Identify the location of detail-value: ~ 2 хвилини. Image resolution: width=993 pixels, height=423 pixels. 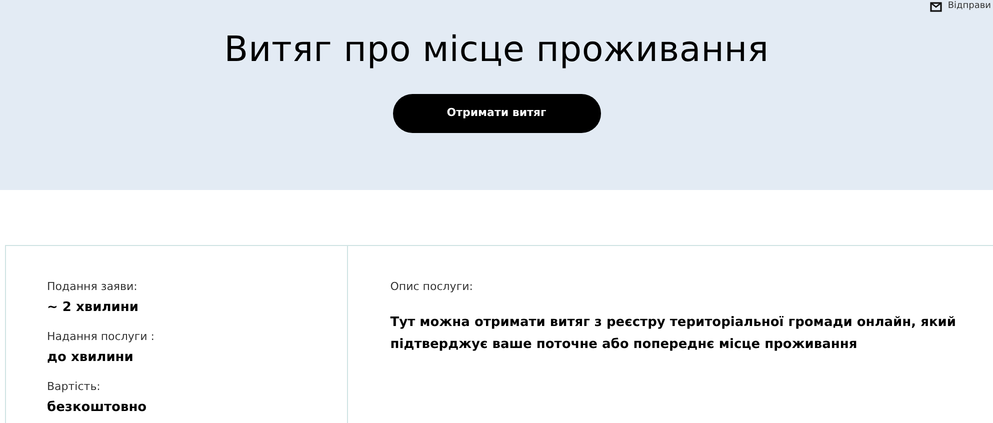
(93, 307).